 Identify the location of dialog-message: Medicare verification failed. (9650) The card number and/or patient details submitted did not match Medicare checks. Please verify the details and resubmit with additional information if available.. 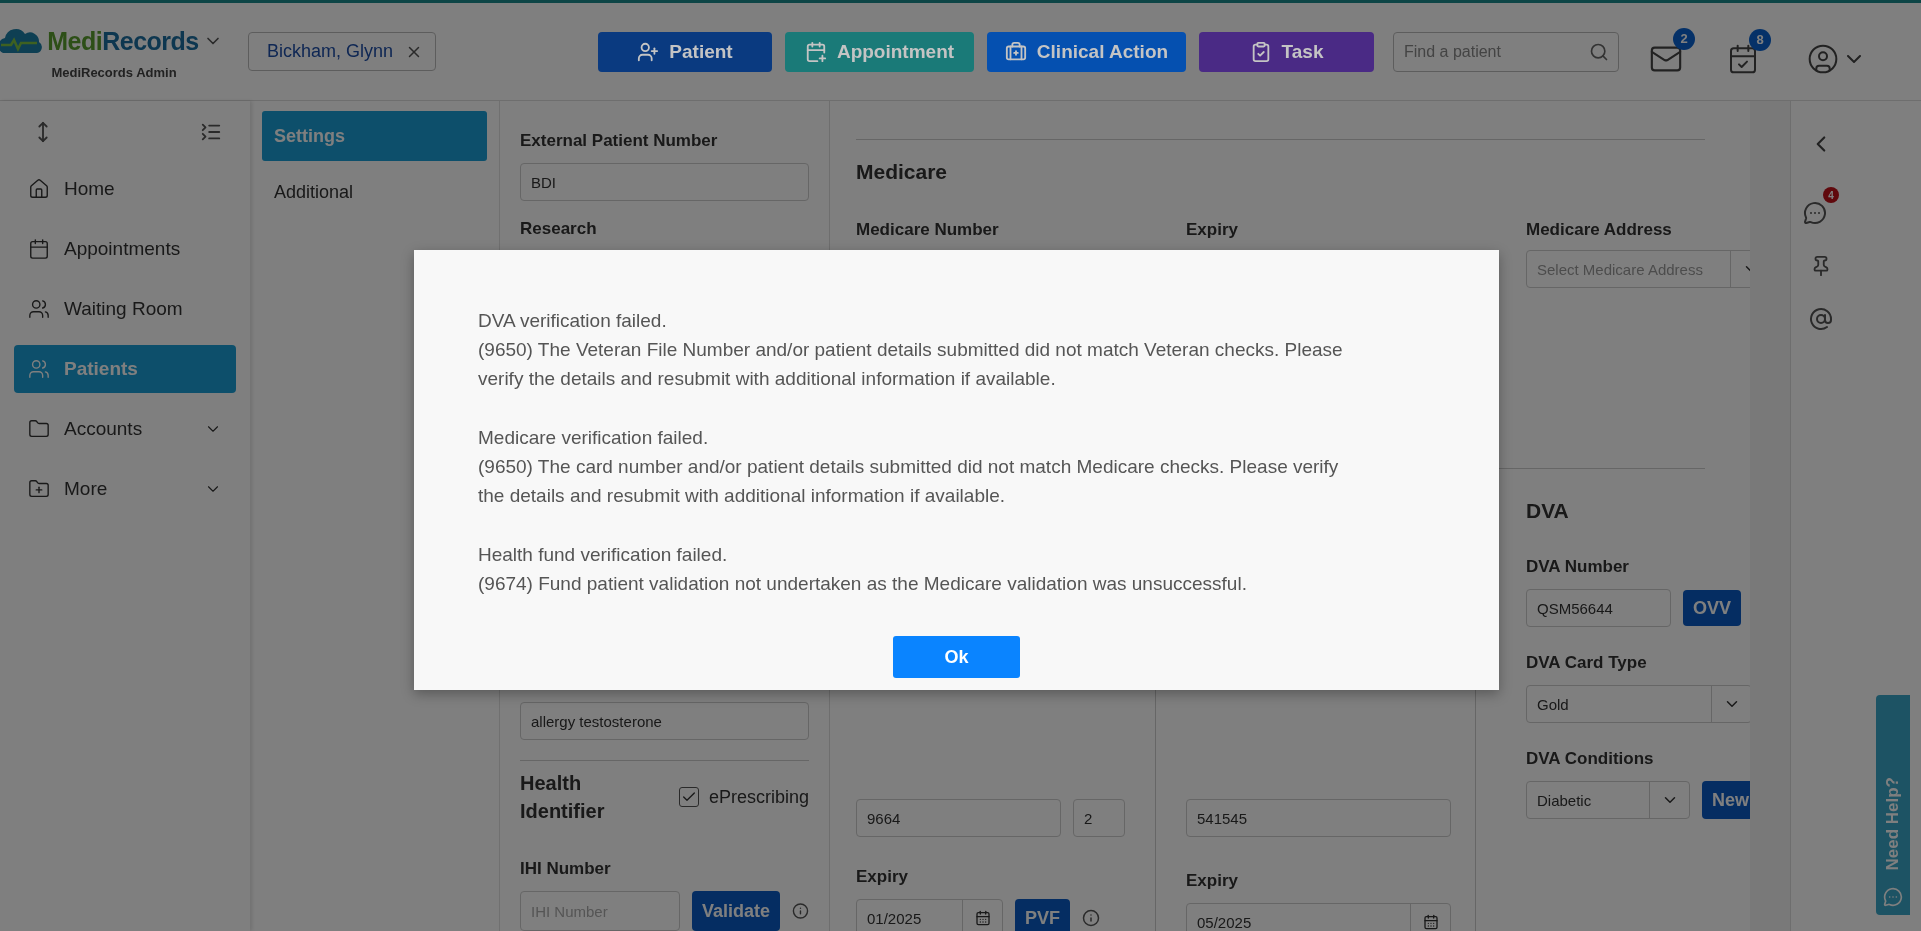
(909, 467).